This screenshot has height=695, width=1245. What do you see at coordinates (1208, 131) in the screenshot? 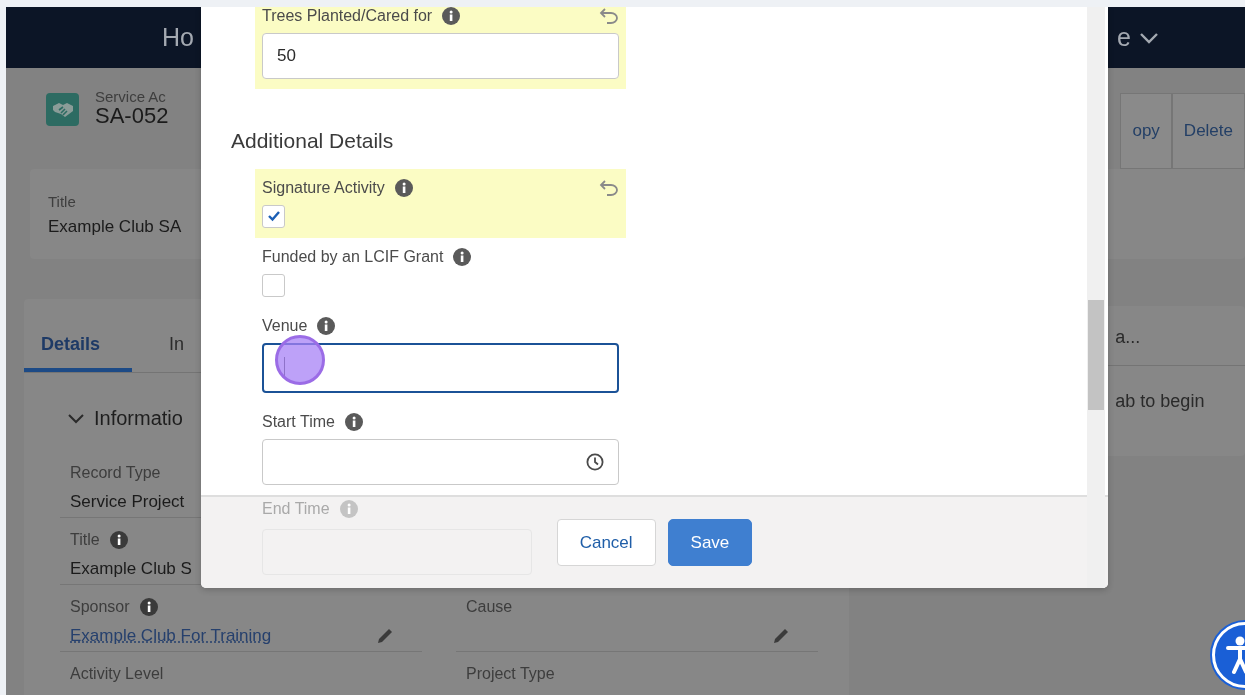
I see `action-button: Delete` at bounding box center [1208, 131].